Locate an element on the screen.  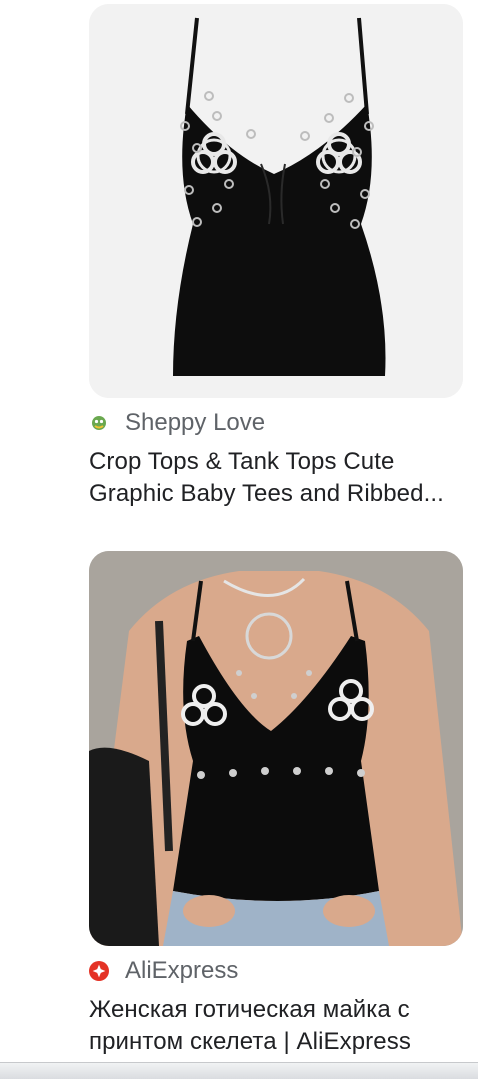
result-title-line: принтом скелета | AliExpress is located at coordinates (250, 1041).